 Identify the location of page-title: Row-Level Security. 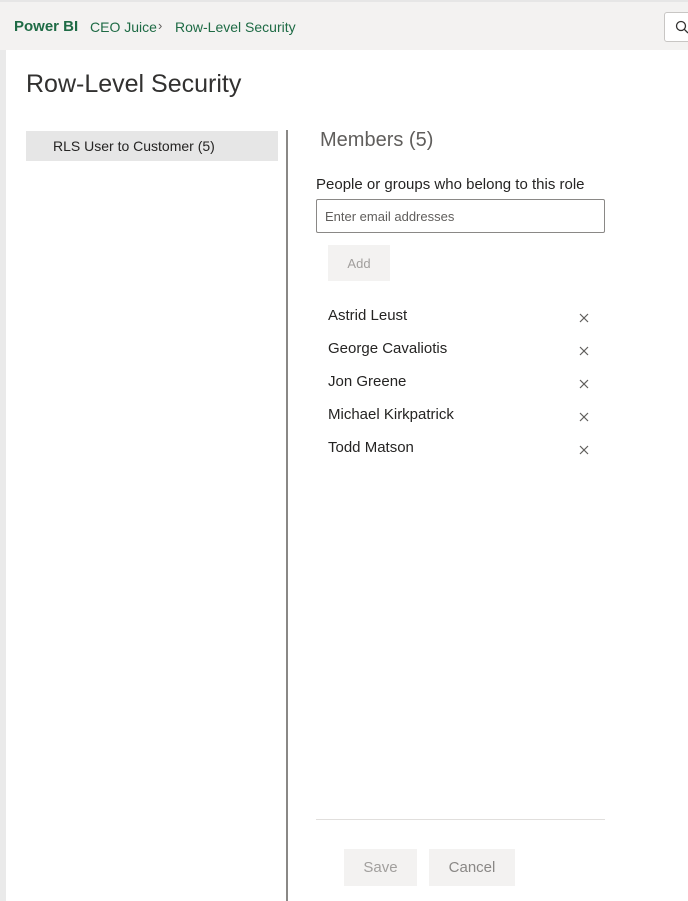
(134, 84).